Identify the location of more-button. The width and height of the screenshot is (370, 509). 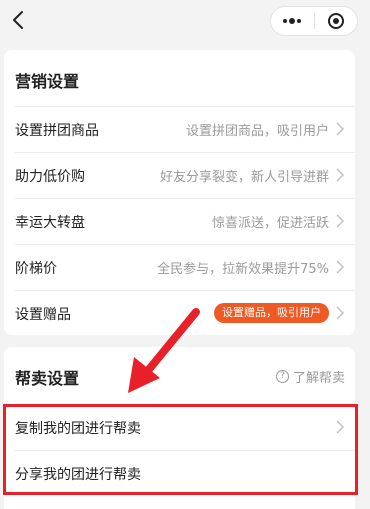
(292, 21).